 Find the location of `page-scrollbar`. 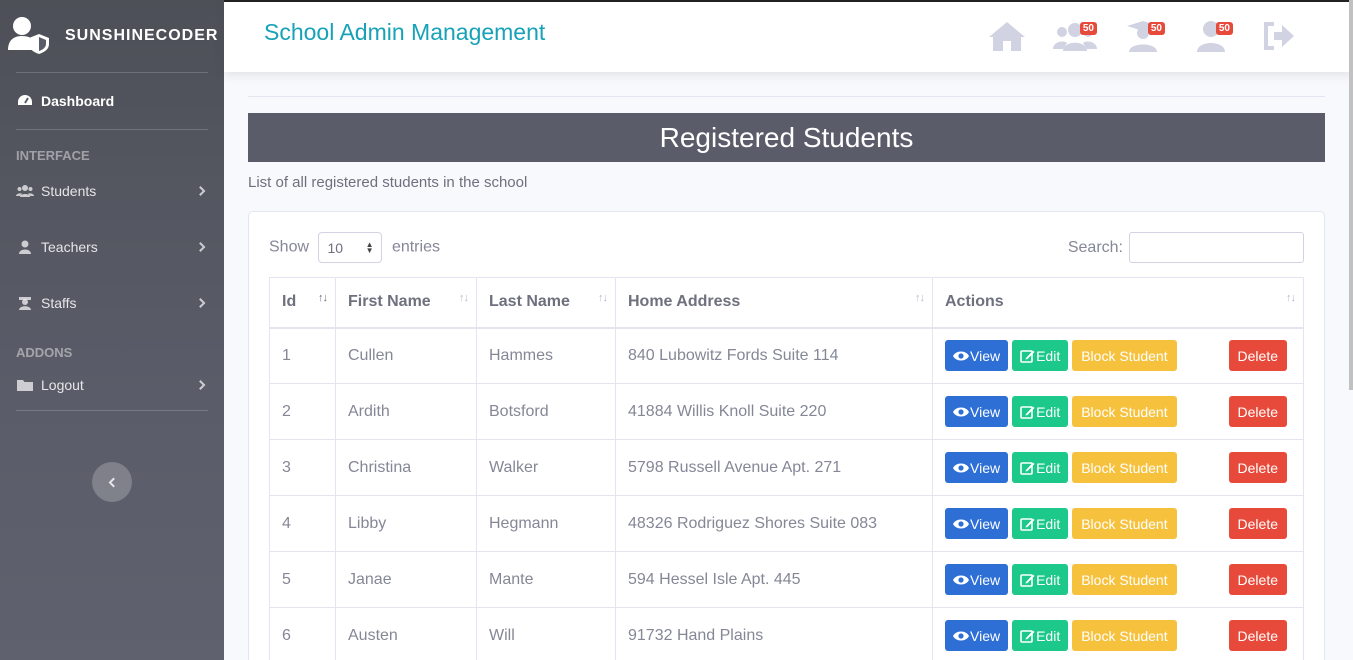

page-scrollbar is located at coordinates (1351, 195).